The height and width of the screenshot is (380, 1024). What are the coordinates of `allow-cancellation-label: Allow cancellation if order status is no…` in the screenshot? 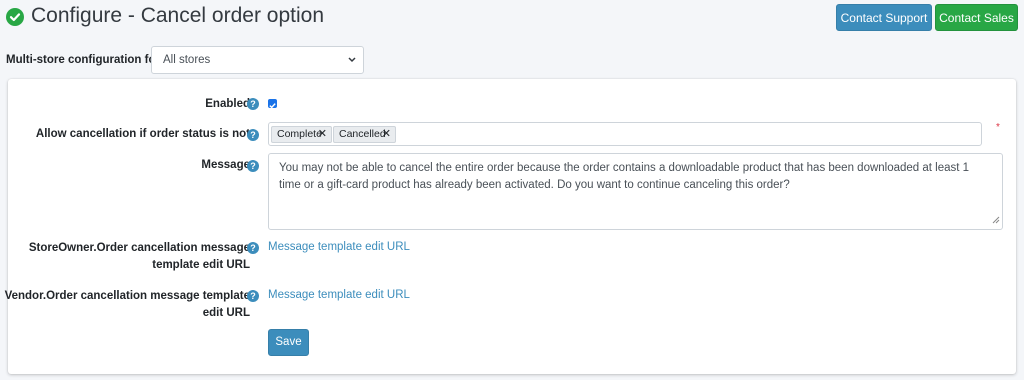 It's located at (142, 134).